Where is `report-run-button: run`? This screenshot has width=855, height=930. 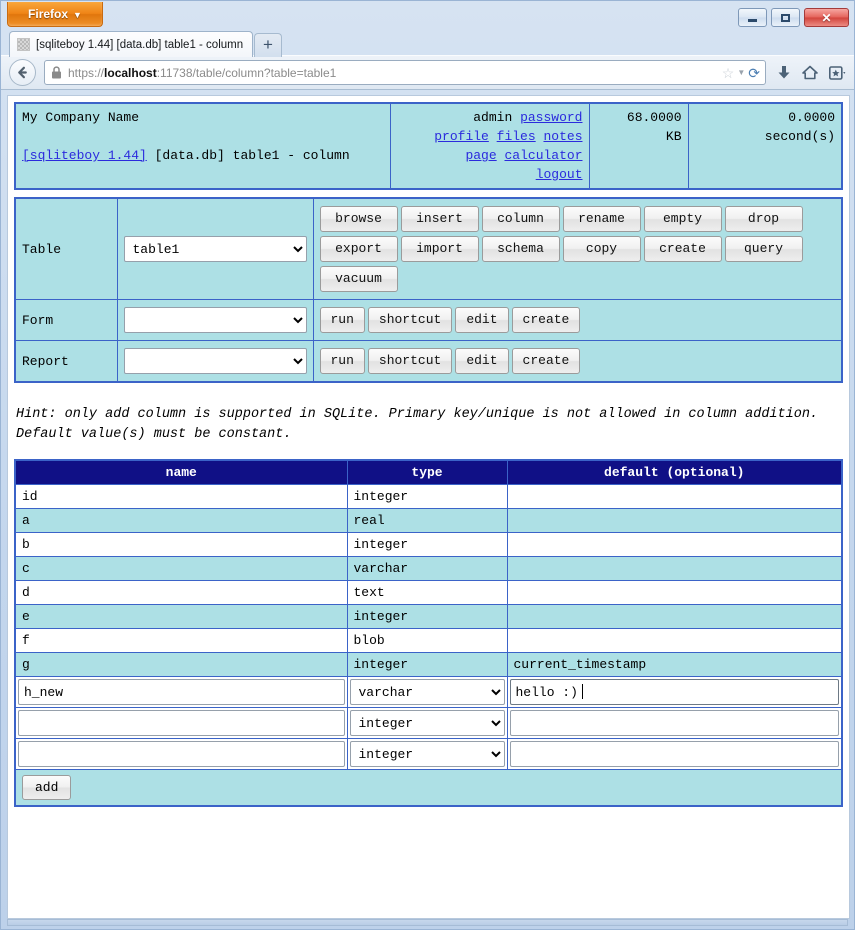
report-run-button: run is located at coordinates (342, 361).